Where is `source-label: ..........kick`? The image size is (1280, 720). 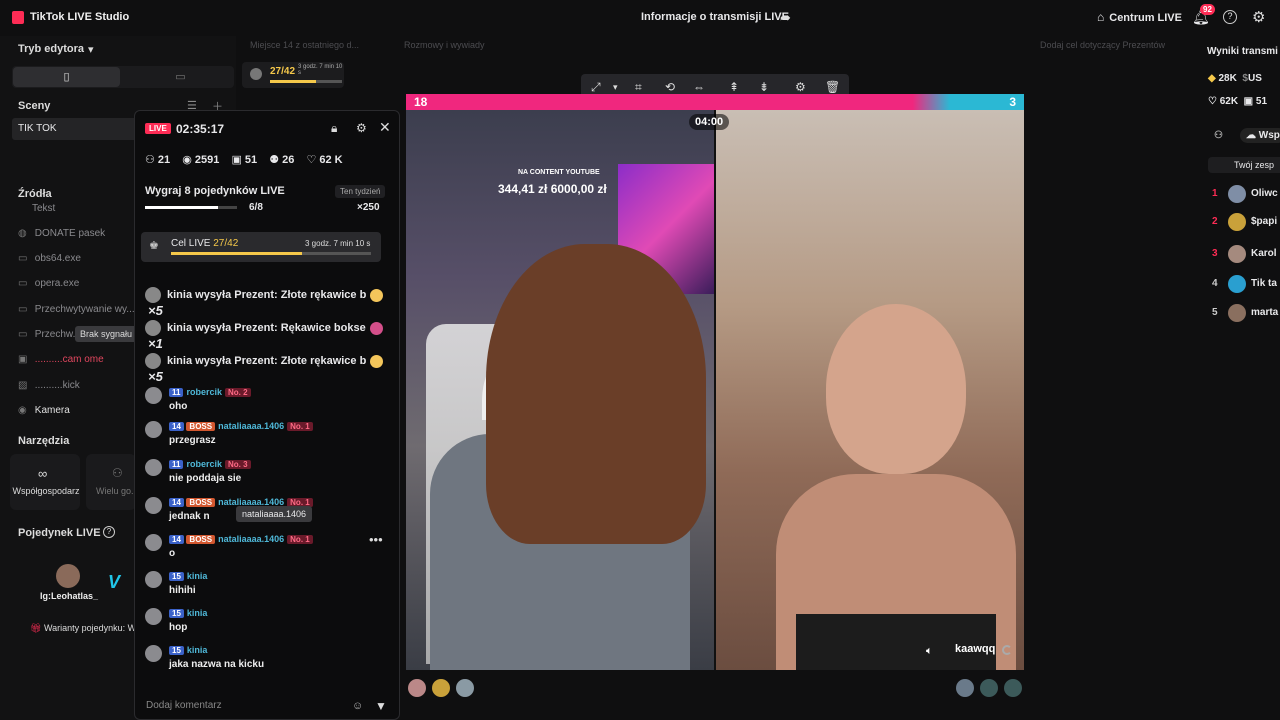
source-label: ..........kick is located at coordinates (57, 385).